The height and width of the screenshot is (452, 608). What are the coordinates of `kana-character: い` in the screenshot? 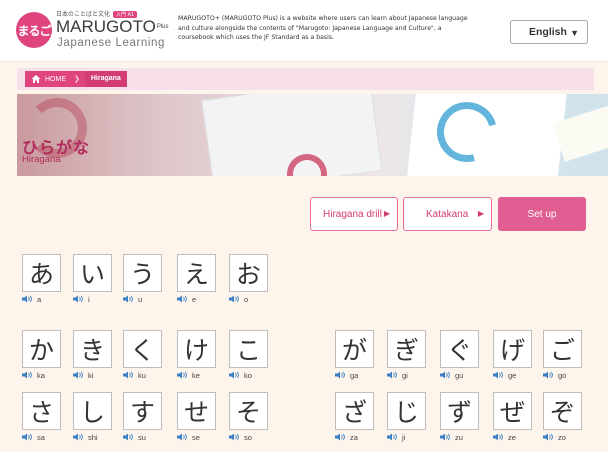 It's located at (92, 273).